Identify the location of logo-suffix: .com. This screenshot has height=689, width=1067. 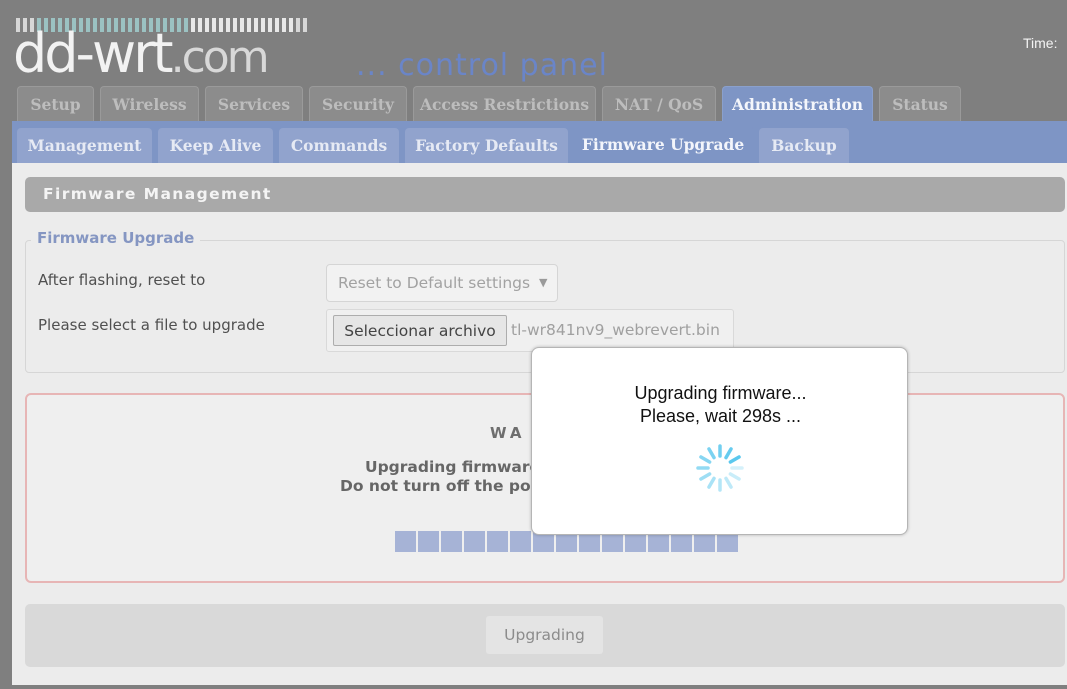
(220, 57).